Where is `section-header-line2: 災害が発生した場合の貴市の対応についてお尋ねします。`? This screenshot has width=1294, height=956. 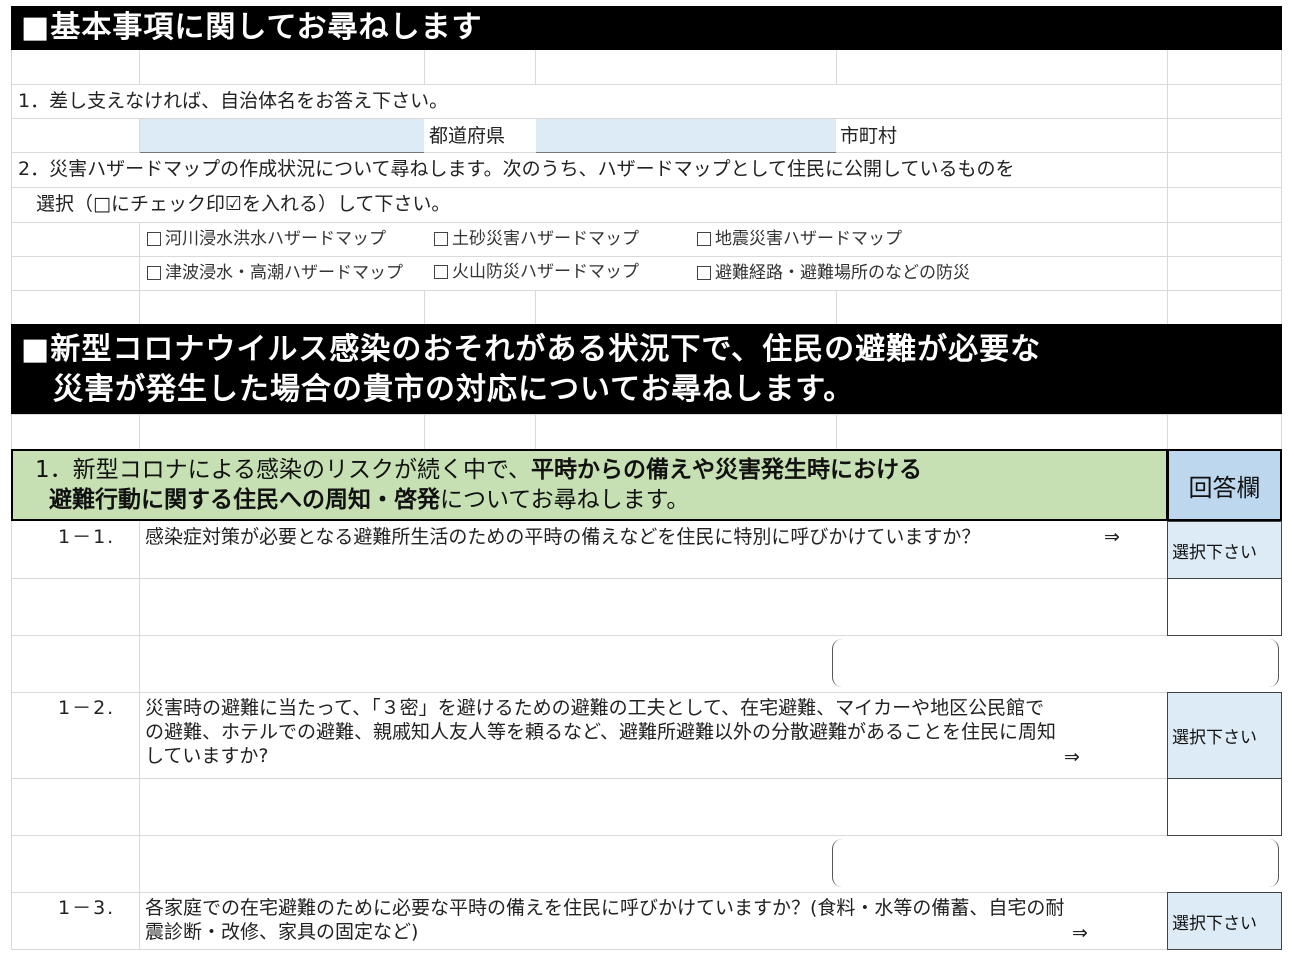 section-header-line2: 災害が発生した場合の貴市の対応についてお尋ねします。 is located at coordinates (454, 389).